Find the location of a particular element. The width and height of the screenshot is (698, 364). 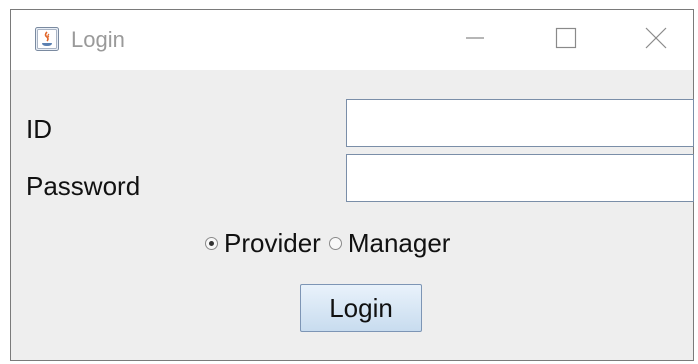

window-title: Login is located at coordinates (98, 39).